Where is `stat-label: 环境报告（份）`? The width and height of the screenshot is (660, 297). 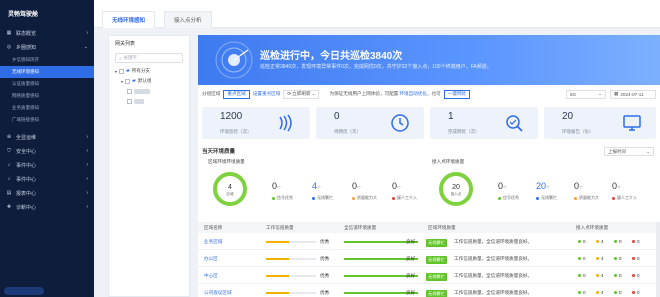
stat-label: 环境报告（份） is located at coordinates (578, 131).